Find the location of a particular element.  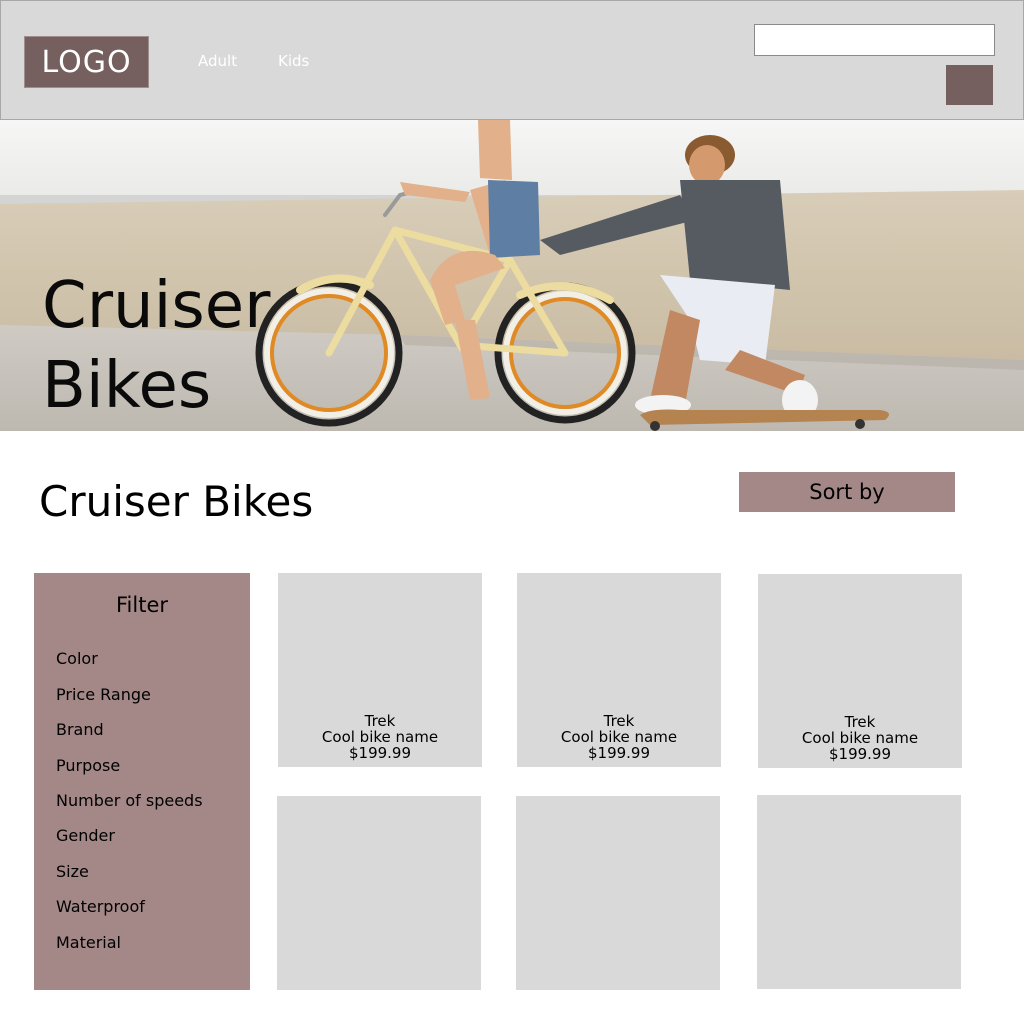

filter-item-purpose: Purpose is located at coordinates (88, 765).